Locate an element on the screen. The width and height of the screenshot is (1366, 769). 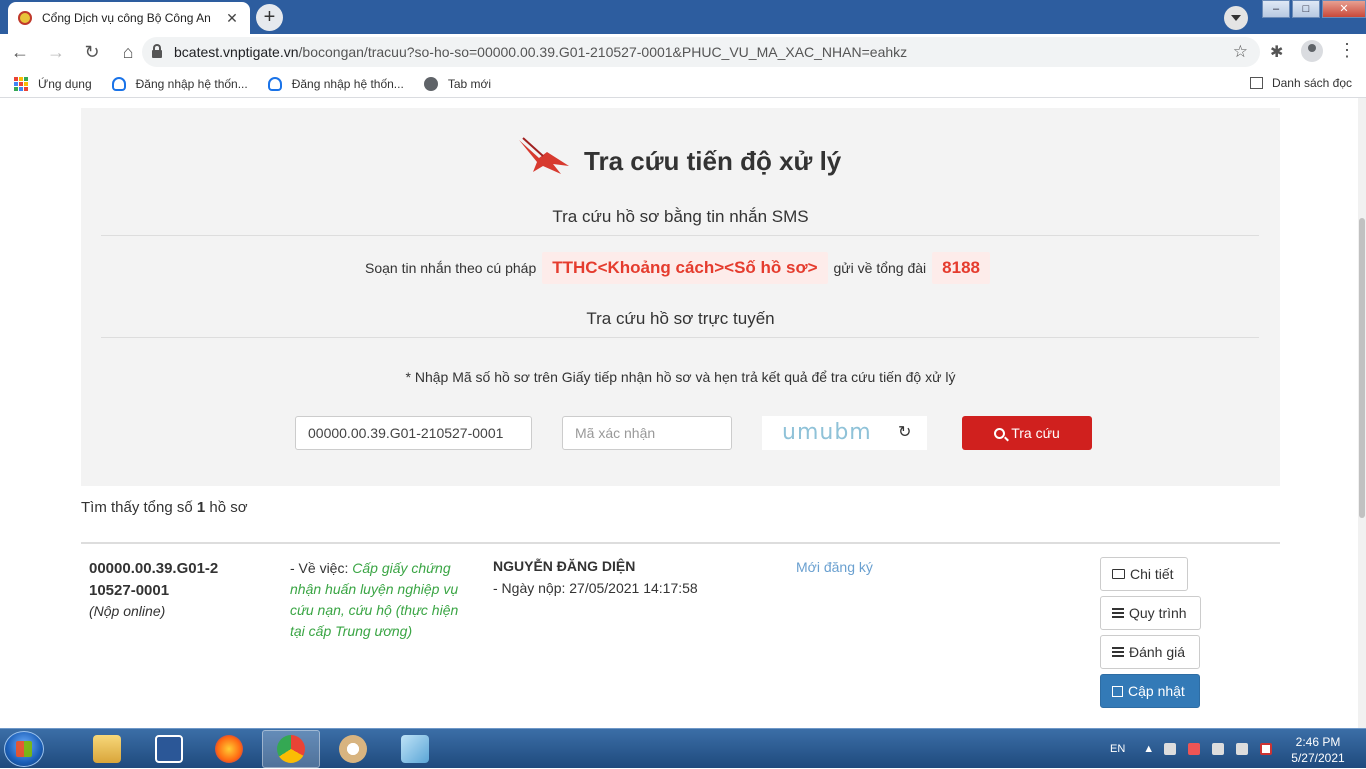
details-button: Chi tiết is located at coordinates (1144, 574).